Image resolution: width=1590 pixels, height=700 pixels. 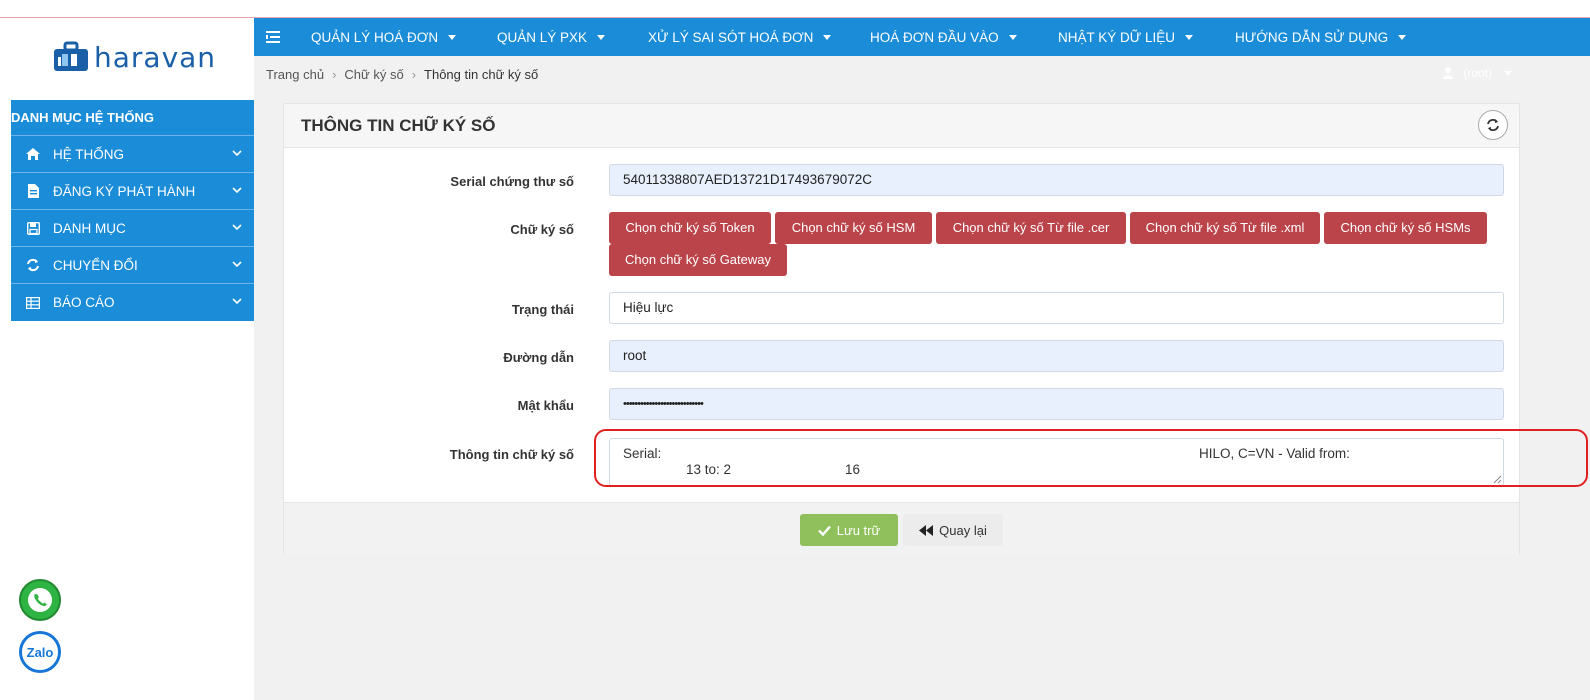 I want to click on user-name: (root), so click(x=1477, y=73).